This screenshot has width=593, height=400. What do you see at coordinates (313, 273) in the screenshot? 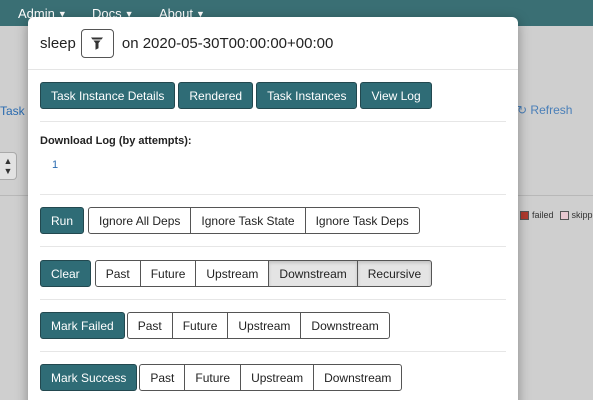
I see `clear-downstream-toggle: Downstream` at bounding box center [313, 273].